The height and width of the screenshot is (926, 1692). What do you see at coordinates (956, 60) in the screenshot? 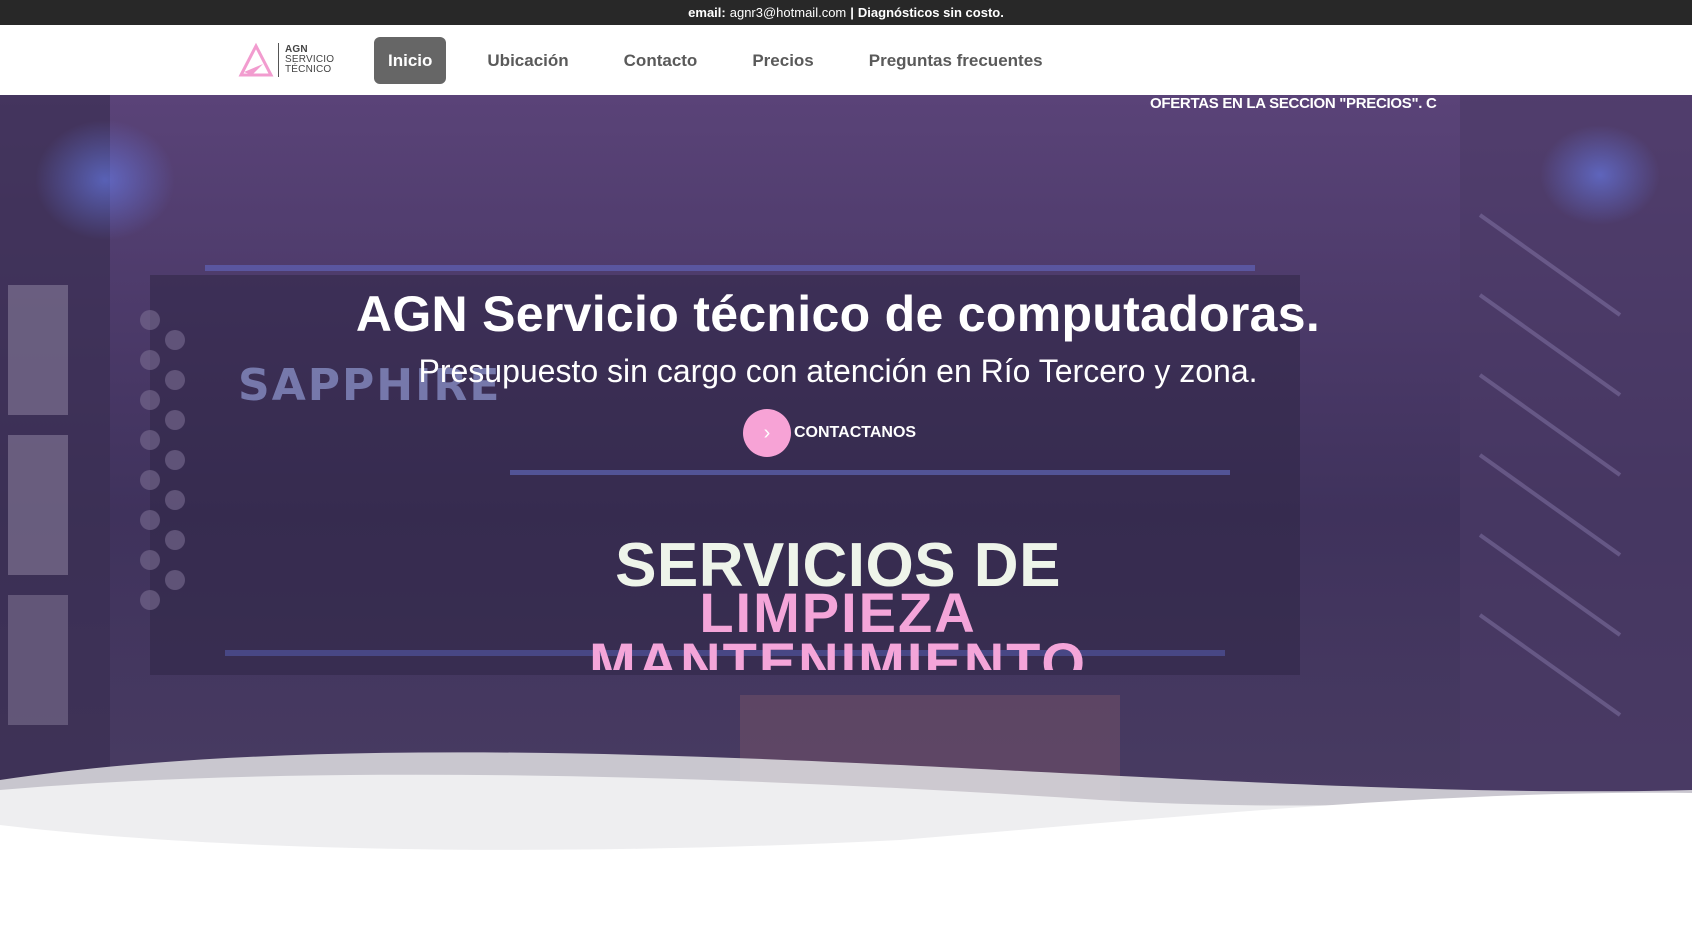
I see `nav-item-preguntas-frecuentes: Preguntas frecuentes` at bounding box center [956, 60].